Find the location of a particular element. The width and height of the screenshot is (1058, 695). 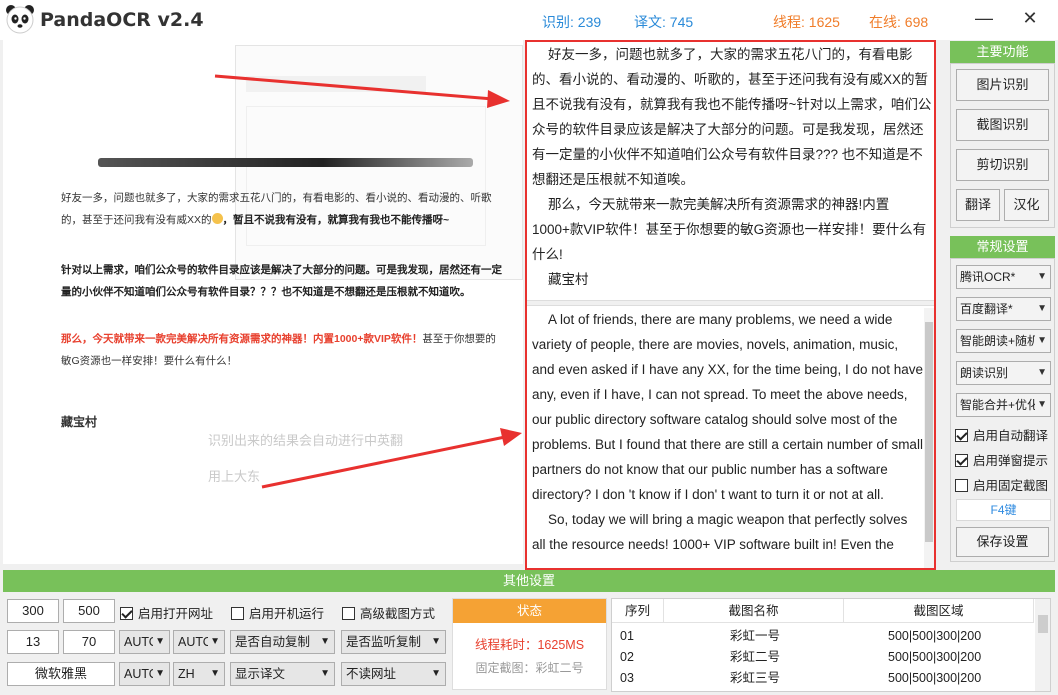

screenshot-recognize-button: 截图识别 is located at coordinates (1002, 125).